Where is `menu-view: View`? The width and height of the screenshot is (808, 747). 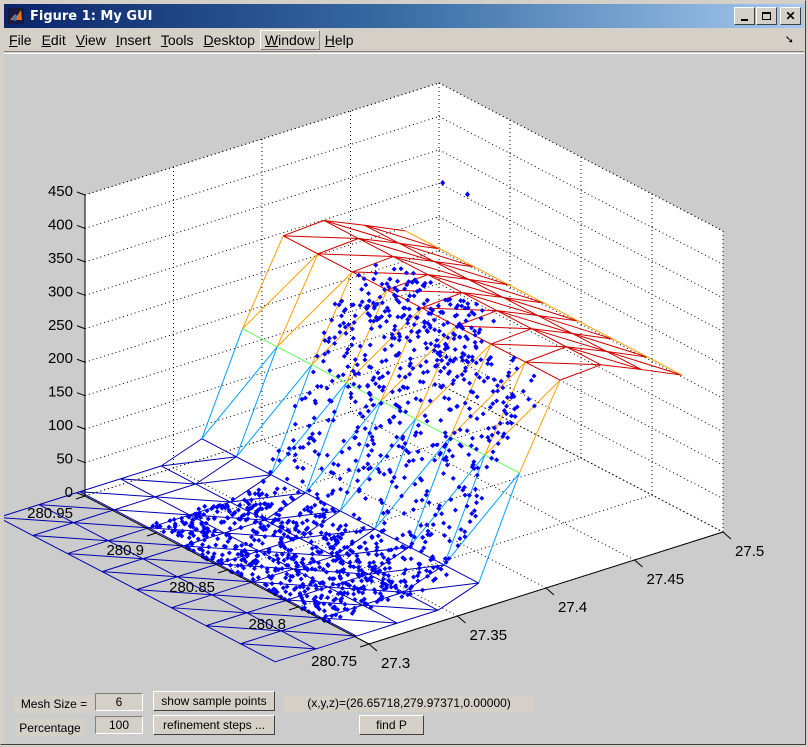
menu-view: View is located at coordinates (91, 40).